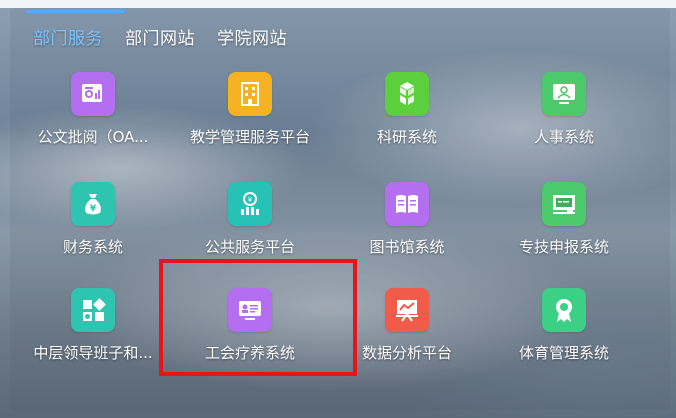 The height and width of the screenshot is (418, 676). Describe the element at coordinates (252, 39) in the screenshot. I see `tab-college-websites: 学院网站` at that location.